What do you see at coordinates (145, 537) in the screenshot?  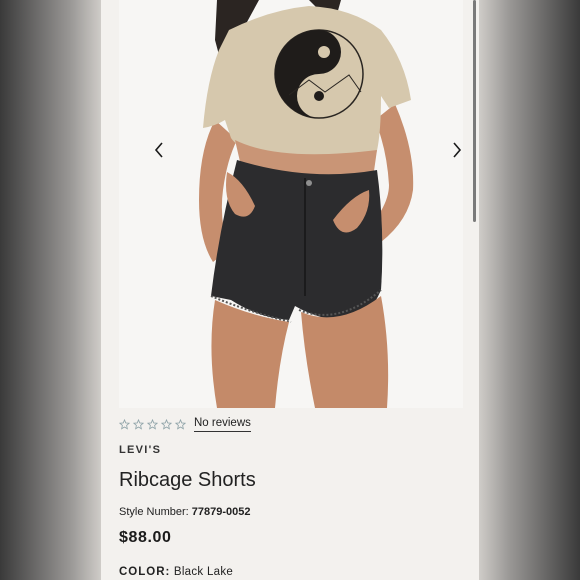 I see `product-price: $88.00` at bounding box center [145, 537].